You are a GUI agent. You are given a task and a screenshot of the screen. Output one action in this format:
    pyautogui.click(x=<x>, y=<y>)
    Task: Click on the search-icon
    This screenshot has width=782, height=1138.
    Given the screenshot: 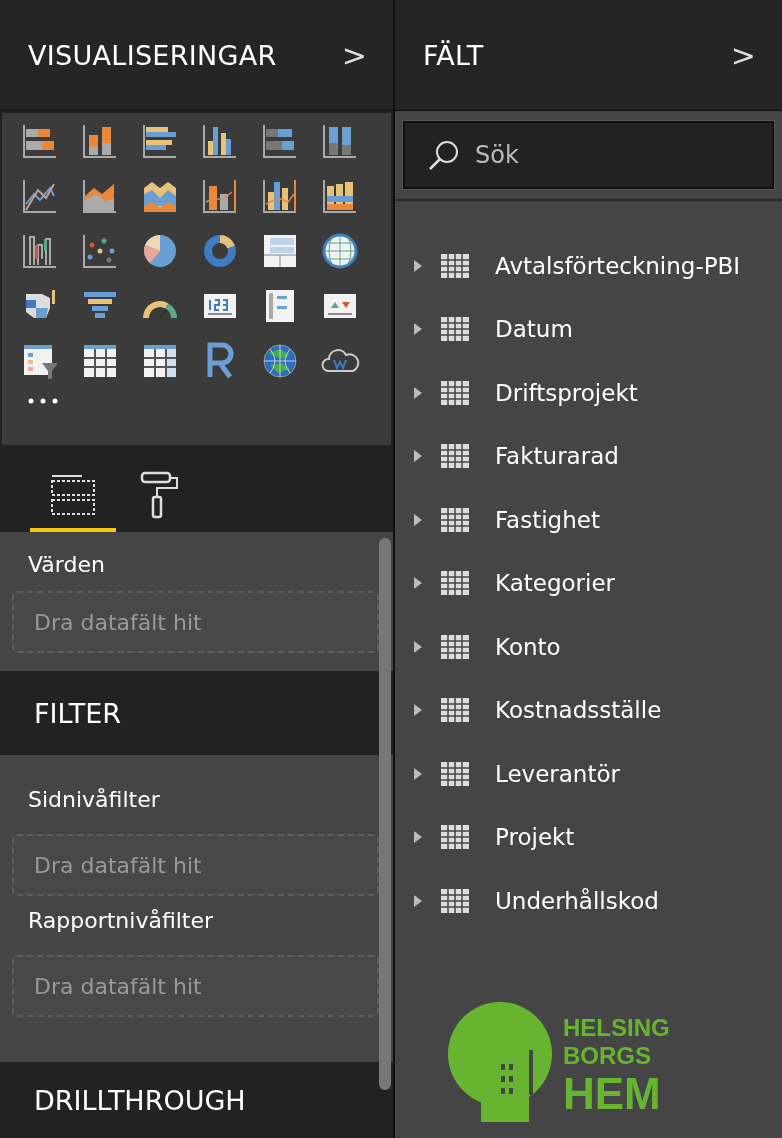 What is the action you would take?
    pyautogui.click(x=444, y=155)
    